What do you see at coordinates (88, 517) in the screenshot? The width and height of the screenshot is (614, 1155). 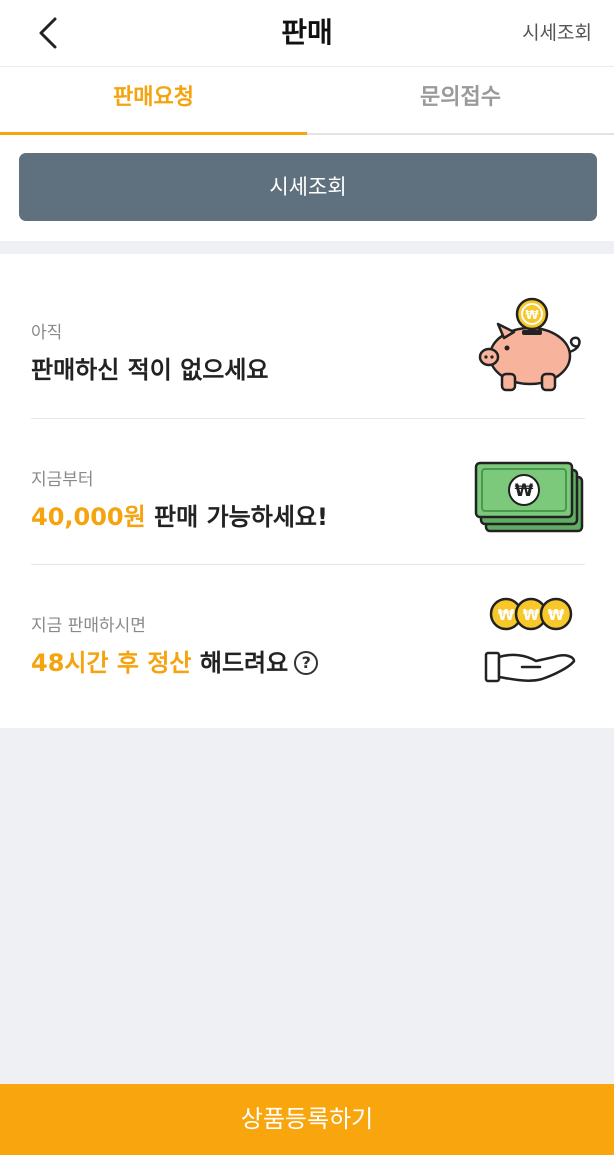 I see `available-amount: 40,000원` at bounding box center [88, 517].